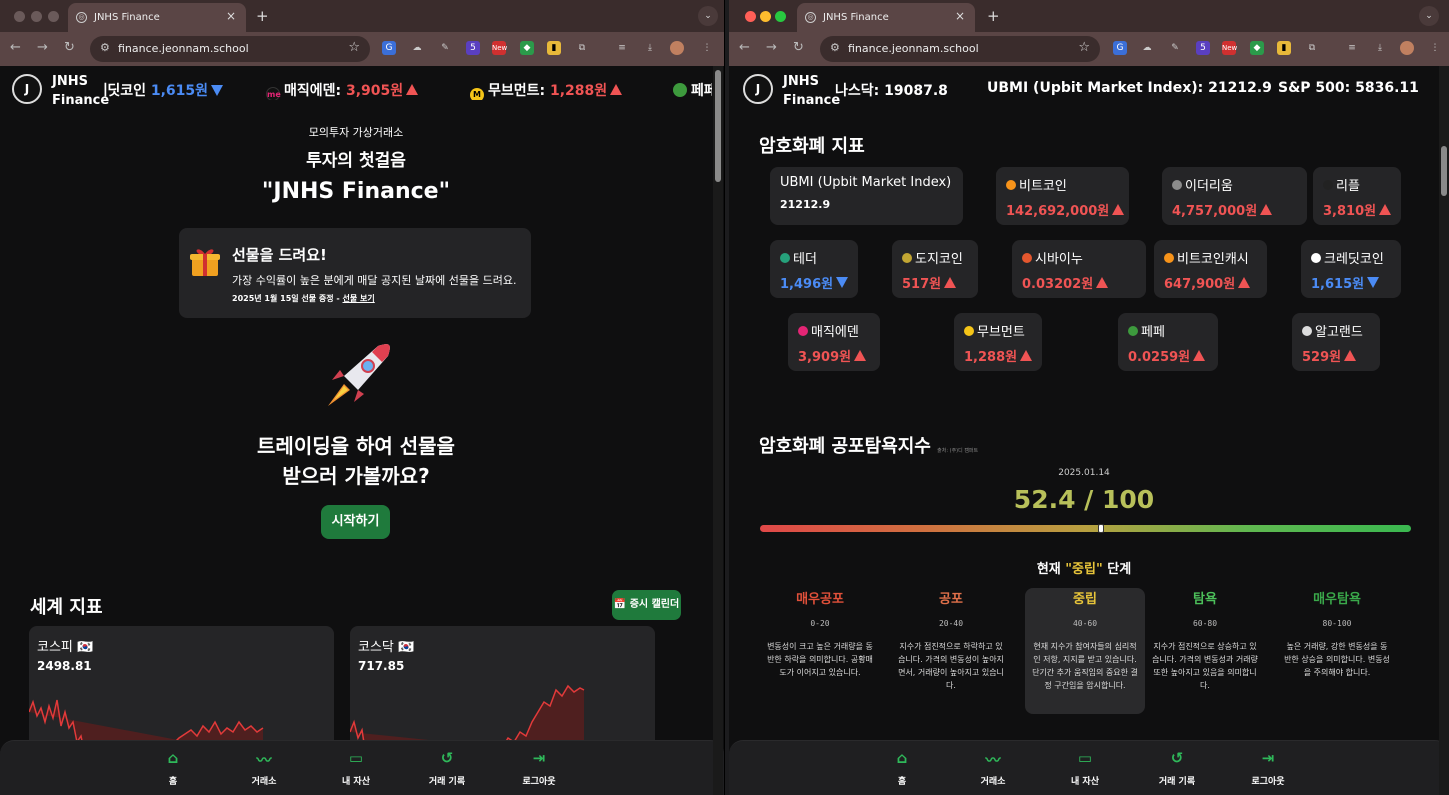 This screenshot has width=1449, height=795. Describe the element at coordinates (127, 17) in the screenshot. I see `tab-title: JNHS Finance` at that location.